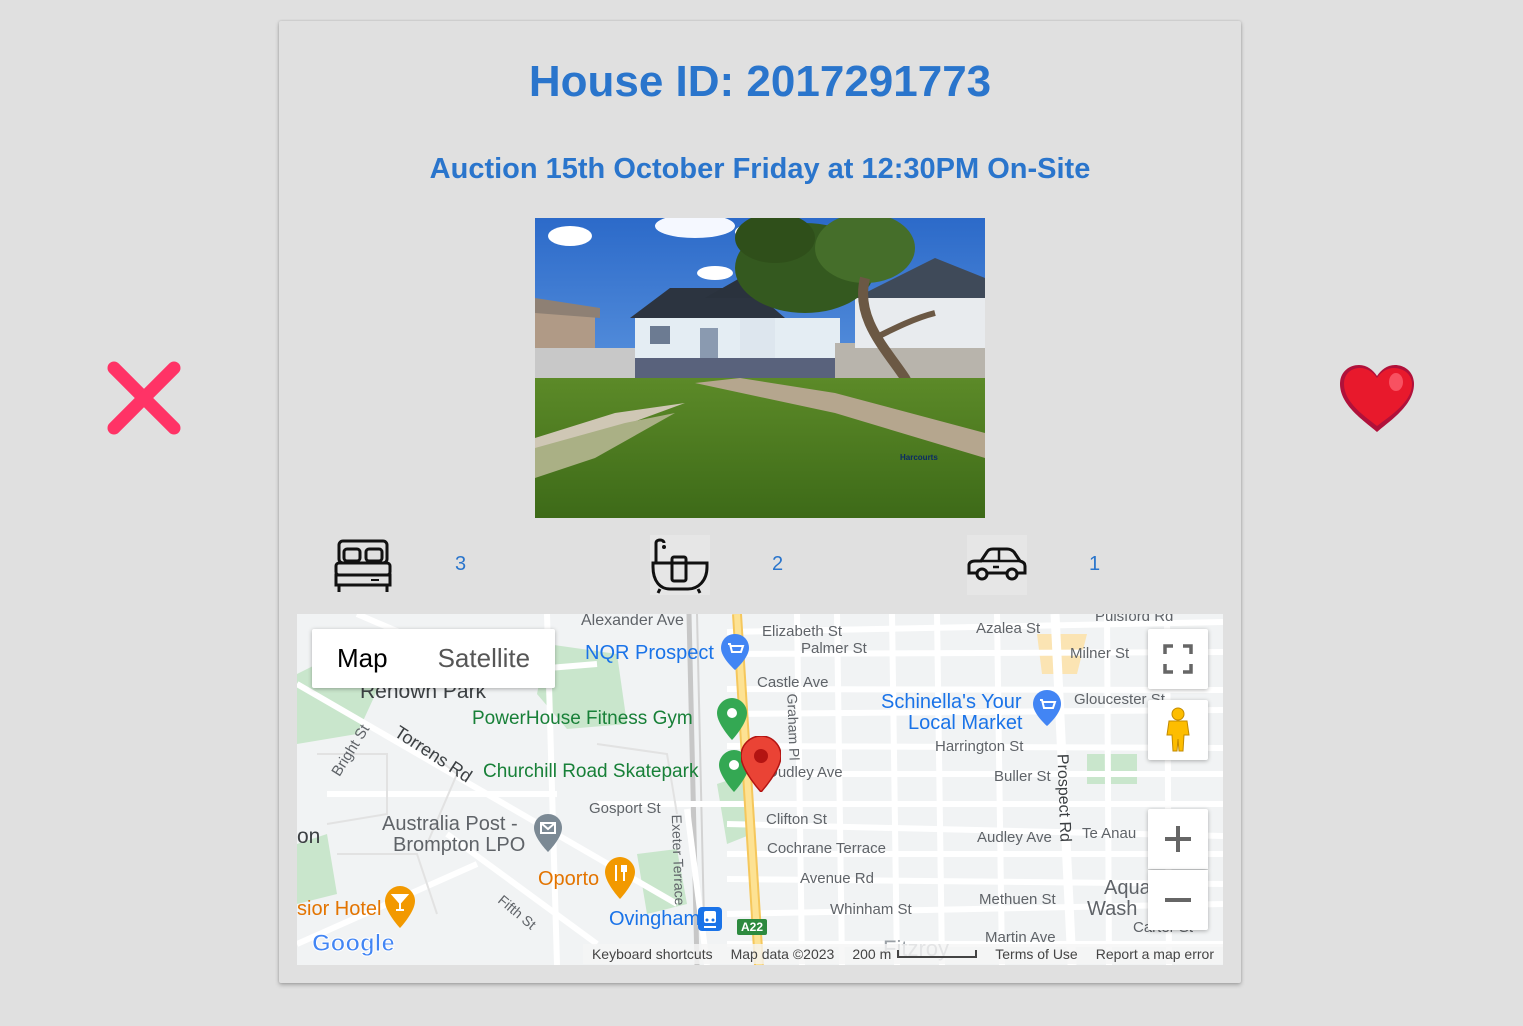  What do you see at coordinates (872, 954) in the screenshot?
I see `scale-label: 200 m` at bounding box center [872, 954].